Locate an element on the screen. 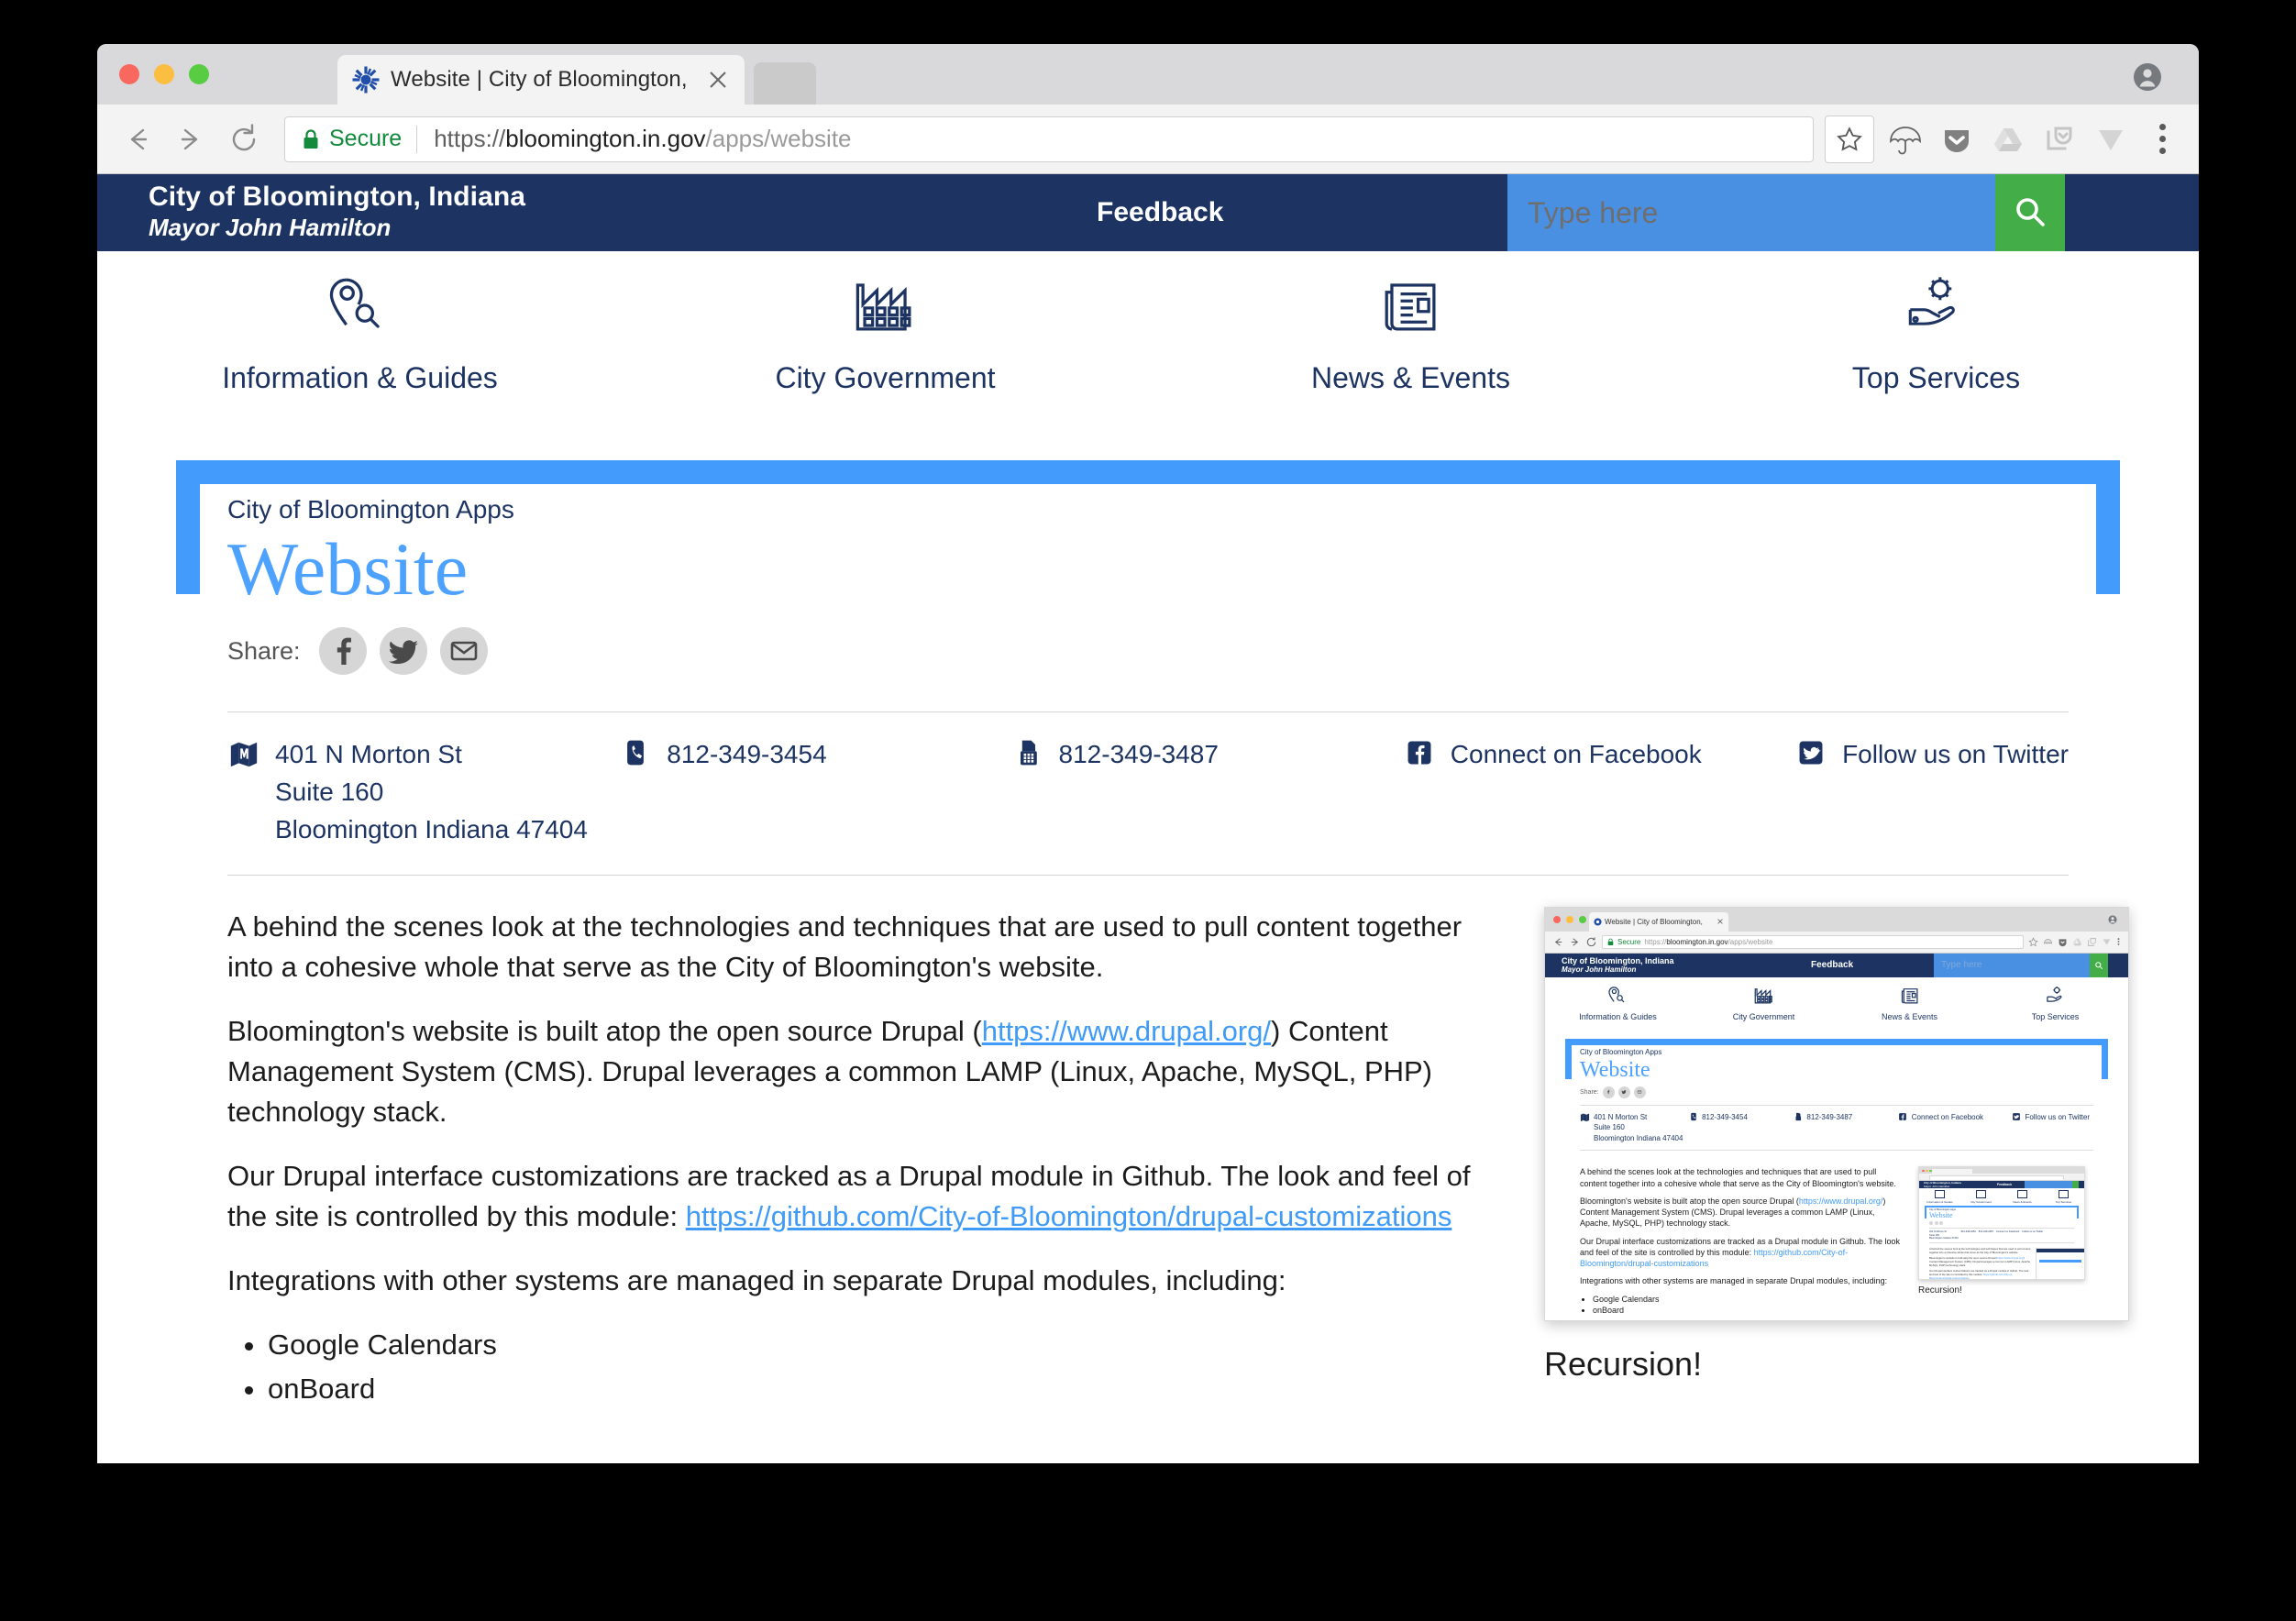  forward-arrow-icon is located at coordinates (191, 139).